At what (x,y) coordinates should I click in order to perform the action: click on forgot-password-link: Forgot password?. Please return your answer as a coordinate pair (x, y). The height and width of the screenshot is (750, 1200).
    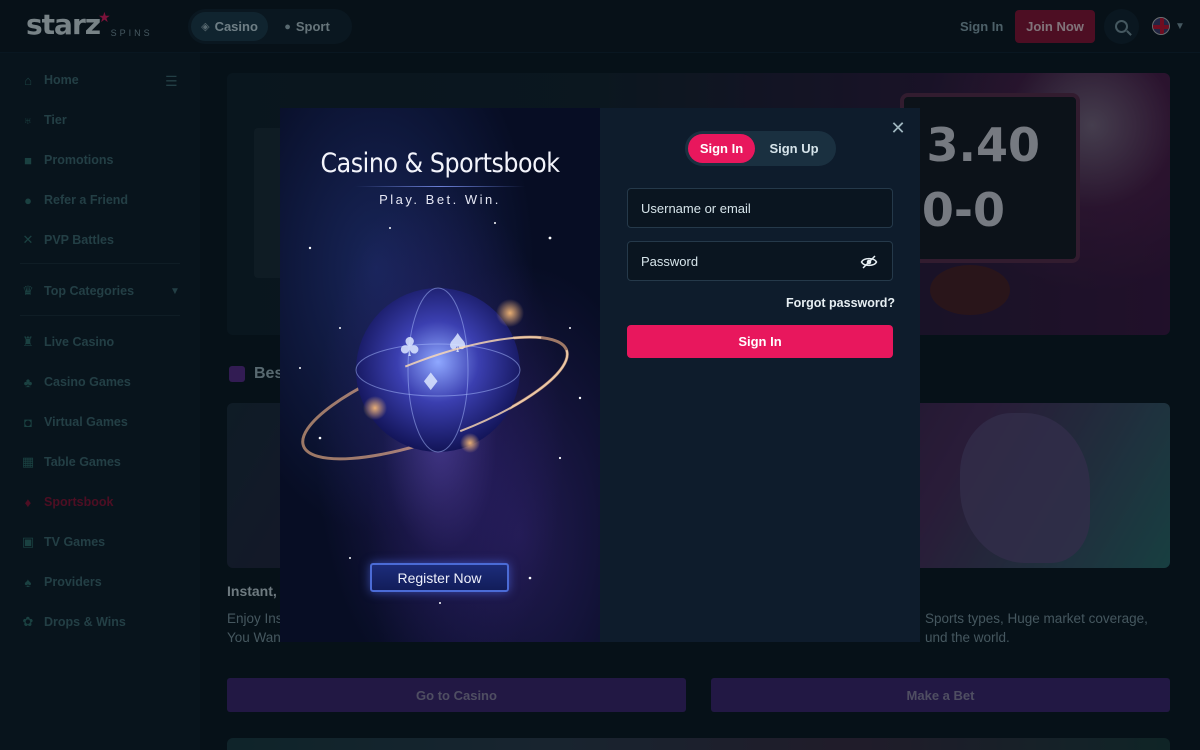
    Looking at the image, I should click on (840, 303).